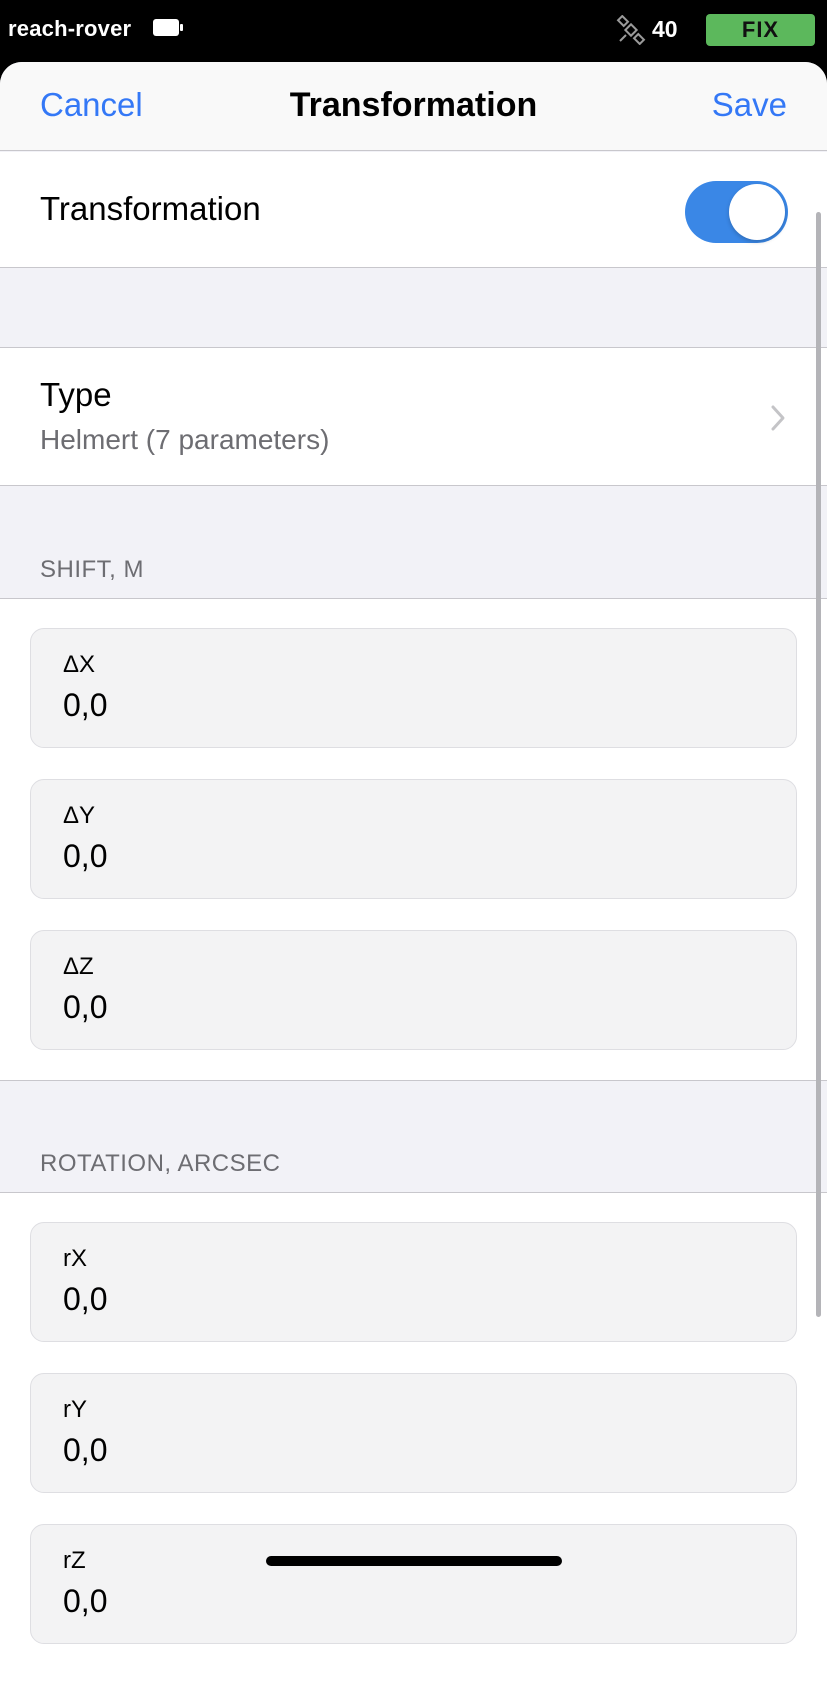 The width and height of the screenshot is (827, 1694). What do you see at coordinates (160, 1163) in the screenshot?
I see `rotation-section-header: ROTATION, ARCSEC` at bounding box center [160, 1163].